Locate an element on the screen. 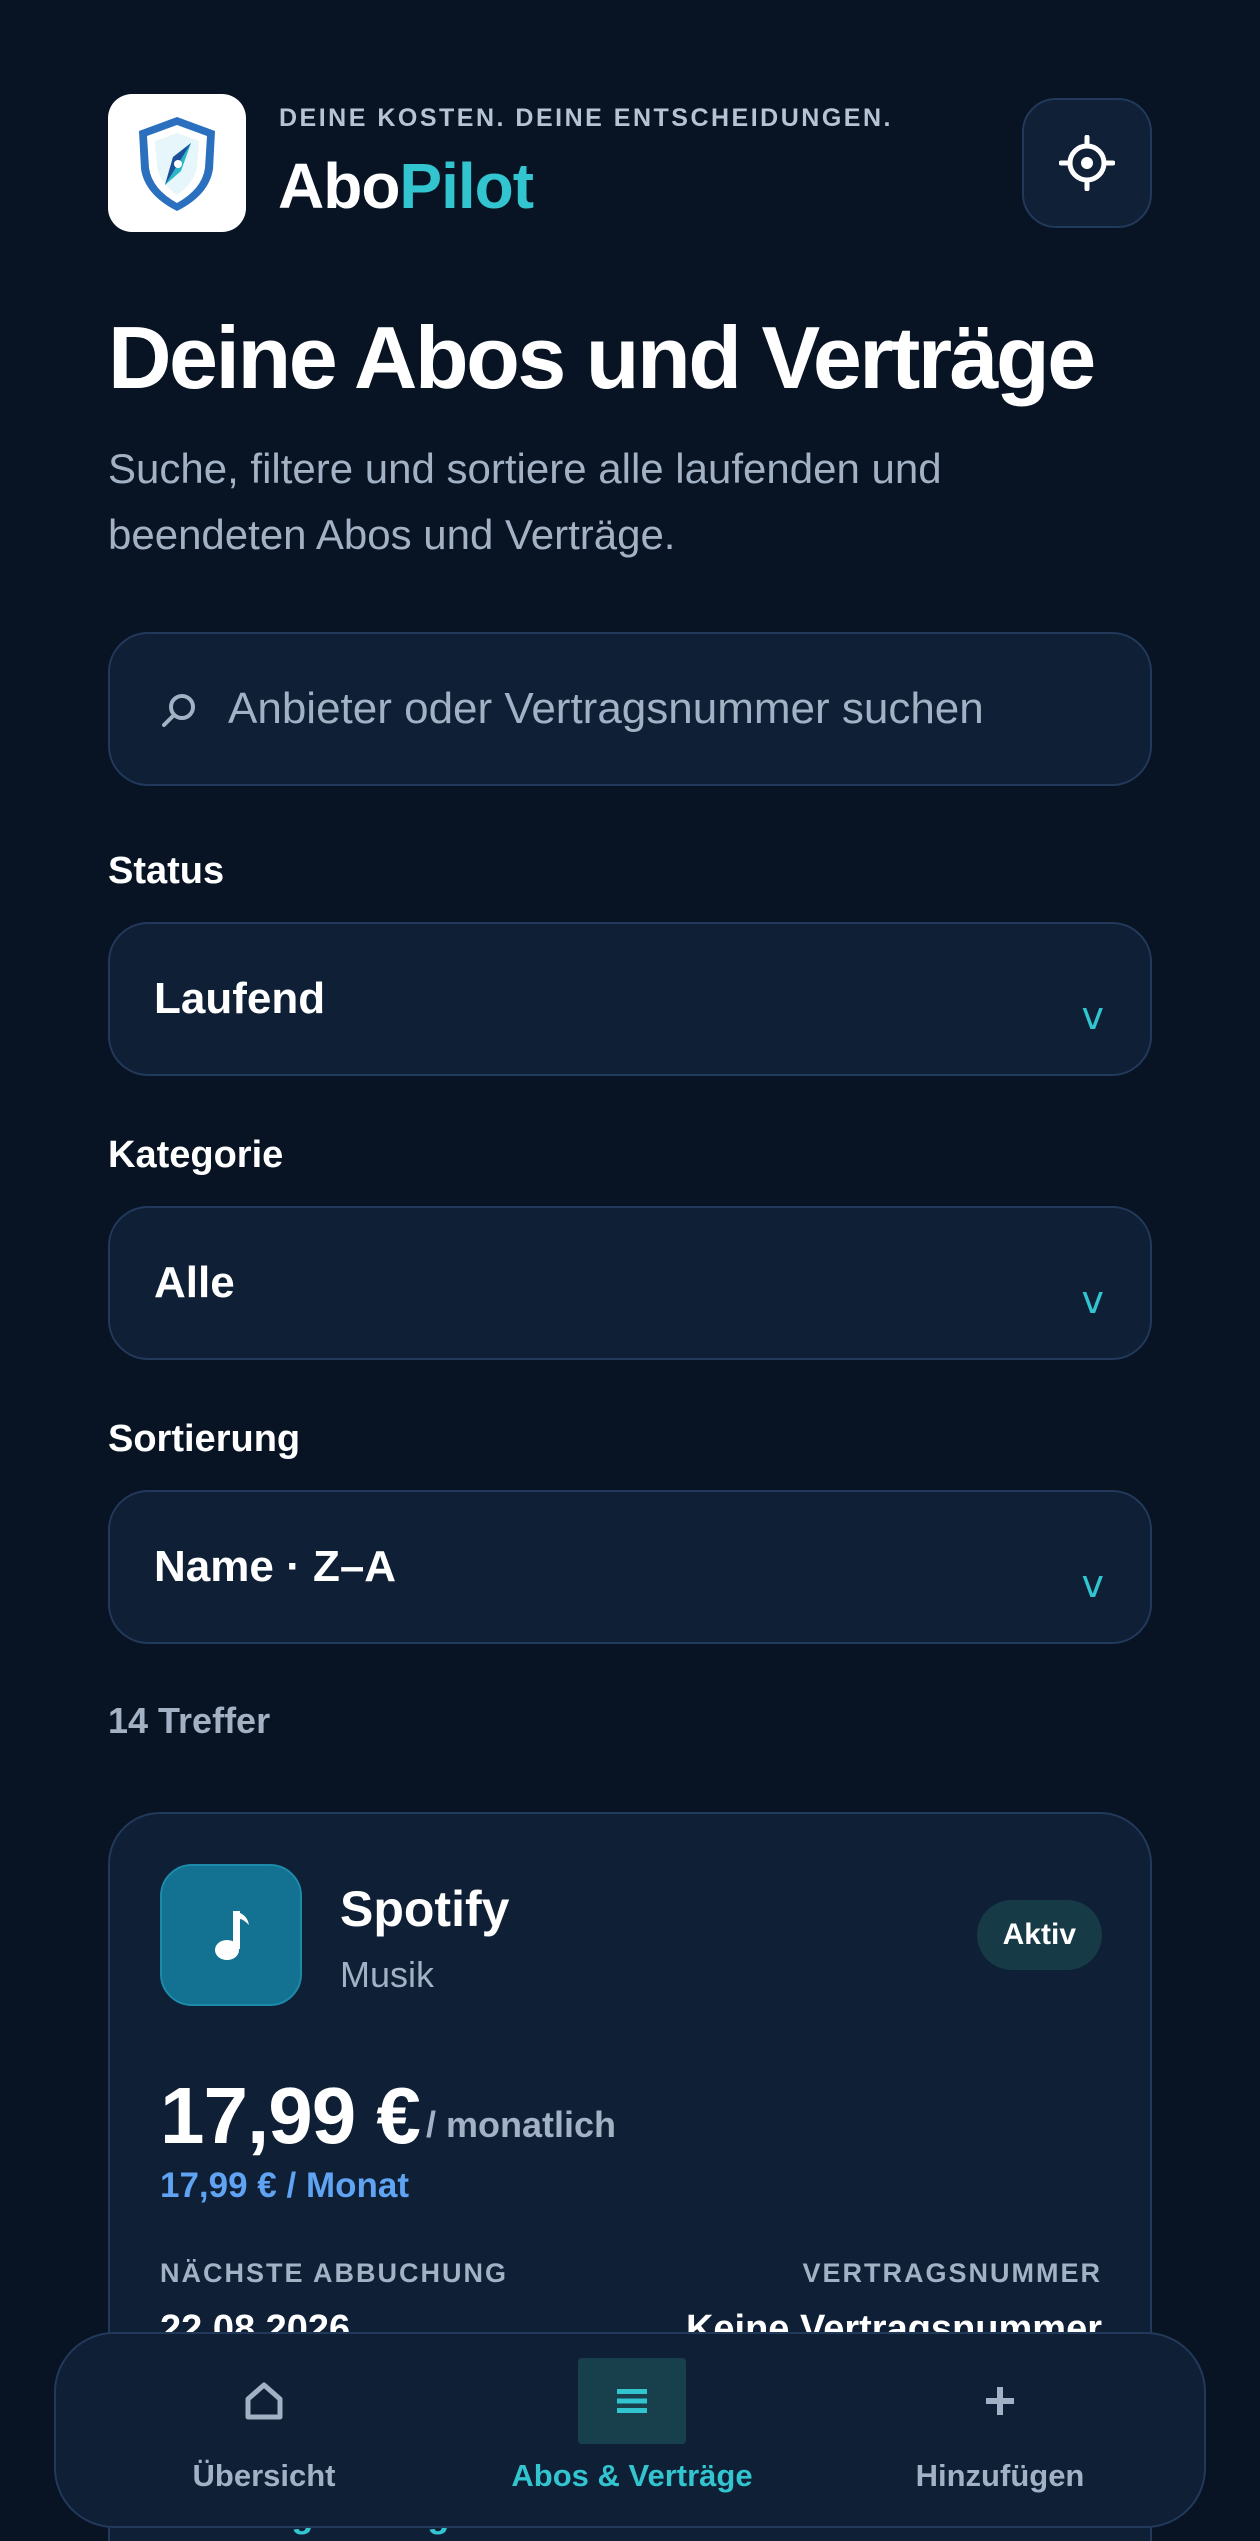  status-select: Laufend v is located at coordinates (630, 999).